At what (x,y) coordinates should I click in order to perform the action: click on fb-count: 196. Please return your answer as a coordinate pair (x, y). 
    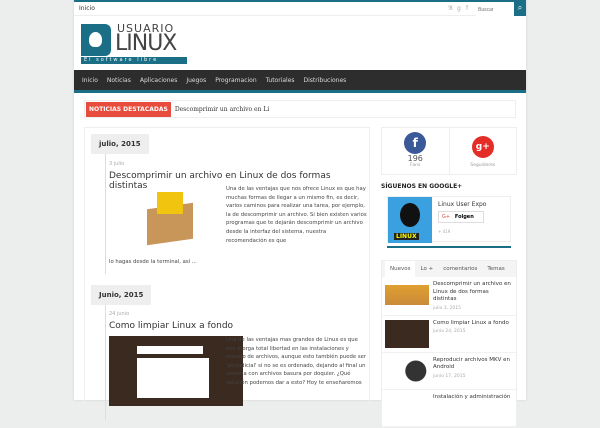
    Looking at the image, I should click on (415, 158).